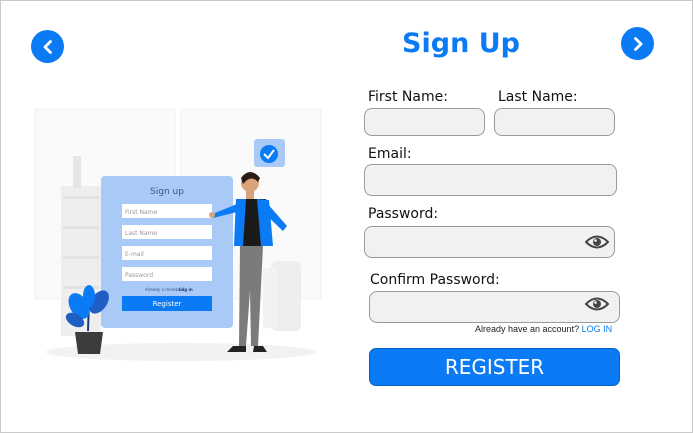 This screenshot has width=693, height=433. I want to click on password-label: Password:, so click(403, 214).